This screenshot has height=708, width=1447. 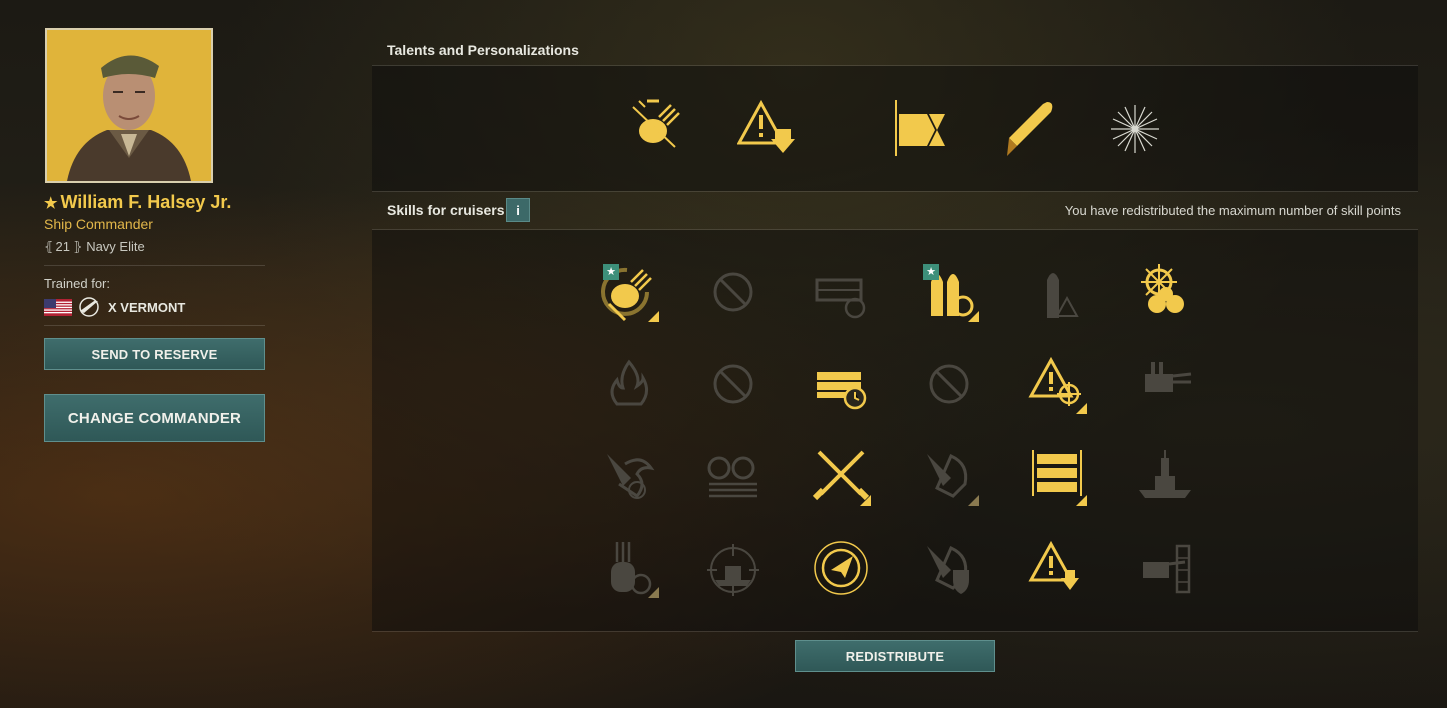 What do you see at coordinates (1057, 476) in the screenshot?
I see `extra-consumables-skill-icon` at bounding box center [1057, 476].